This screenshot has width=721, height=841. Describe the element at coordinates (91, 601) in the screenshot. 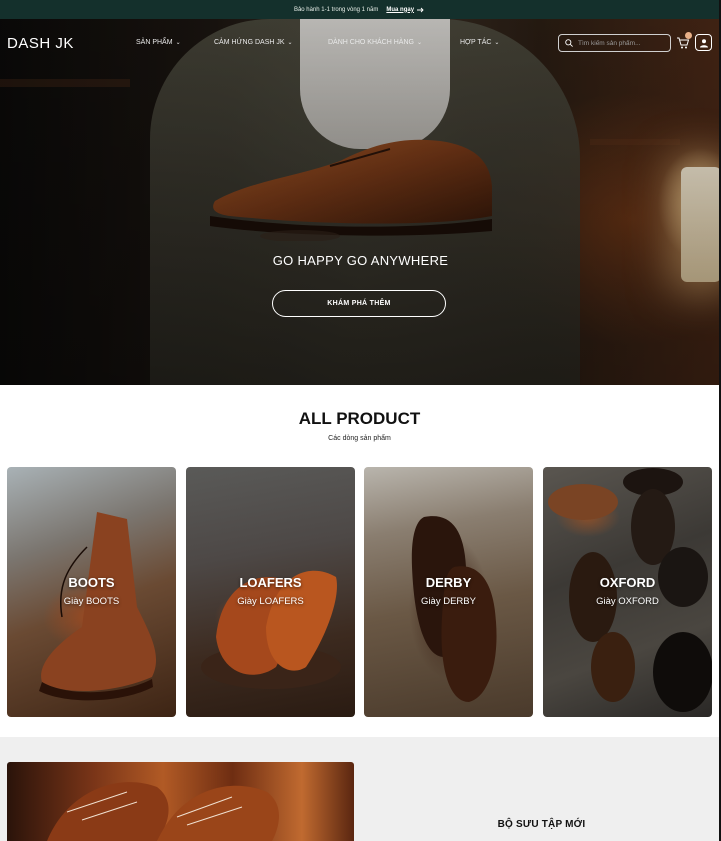

I see `category-subtitle: Giày BOOTS` at that location.